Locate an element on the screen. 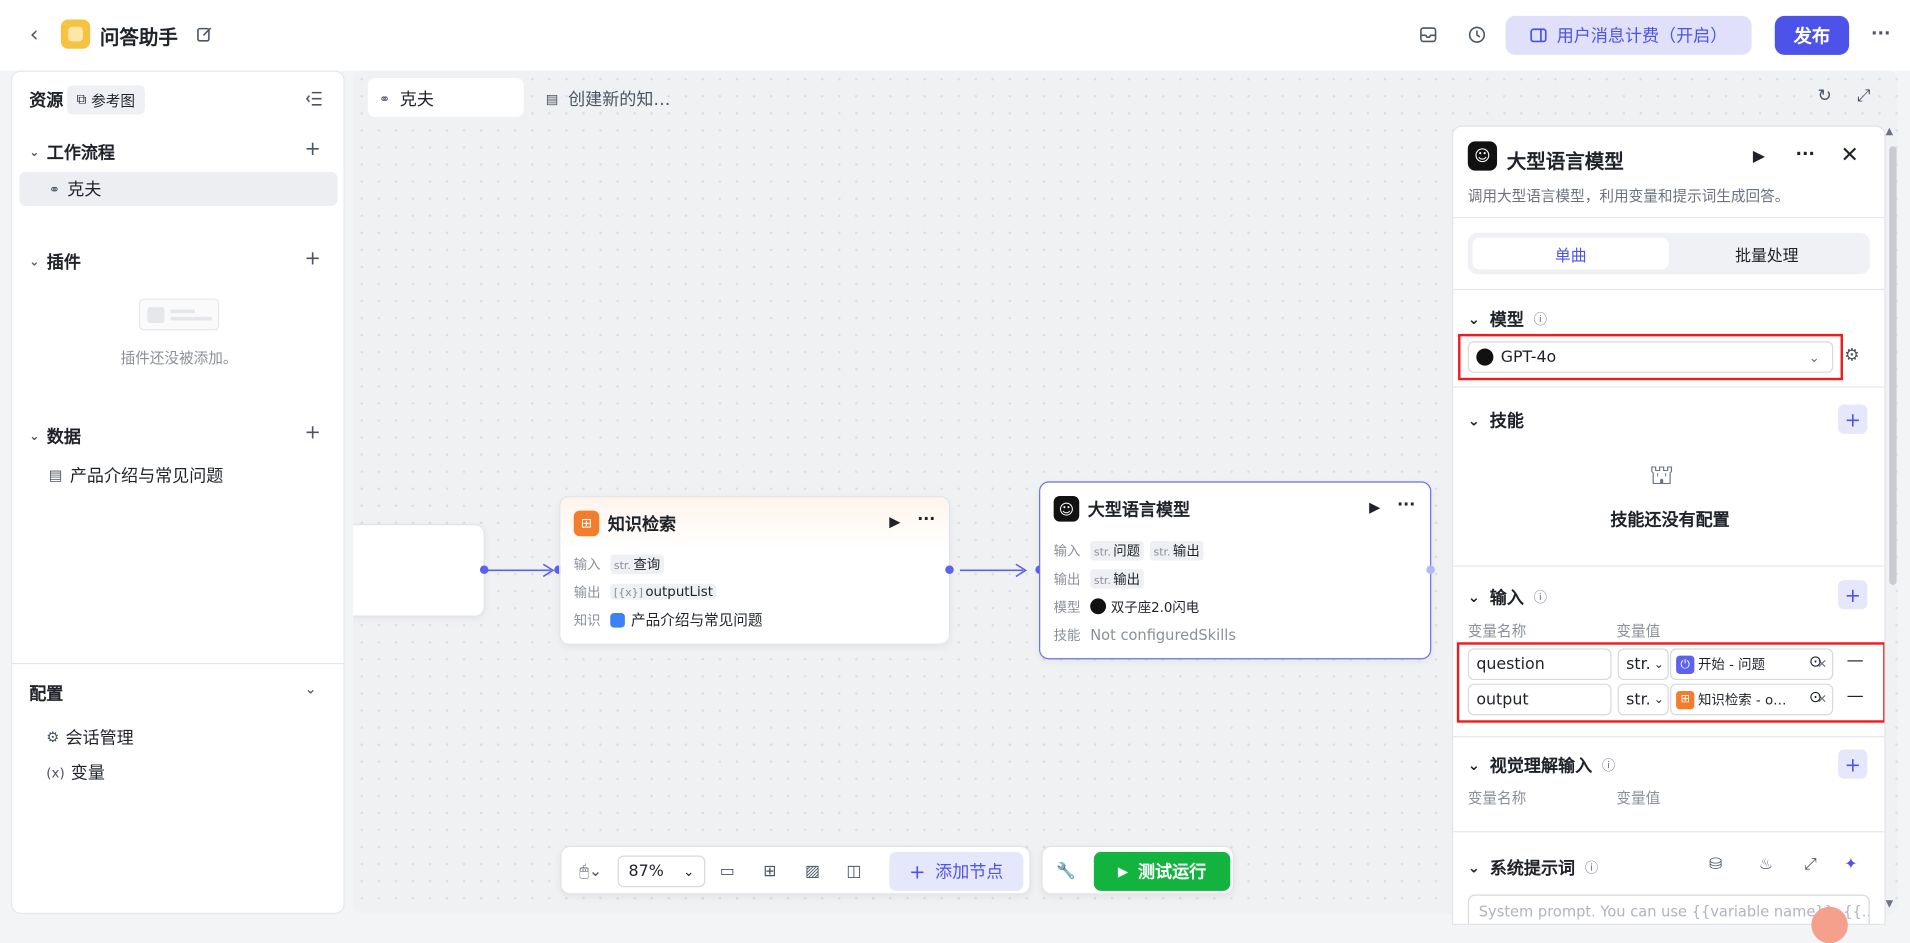  knowledge-node-output-port is located at coordinates (949, 570).